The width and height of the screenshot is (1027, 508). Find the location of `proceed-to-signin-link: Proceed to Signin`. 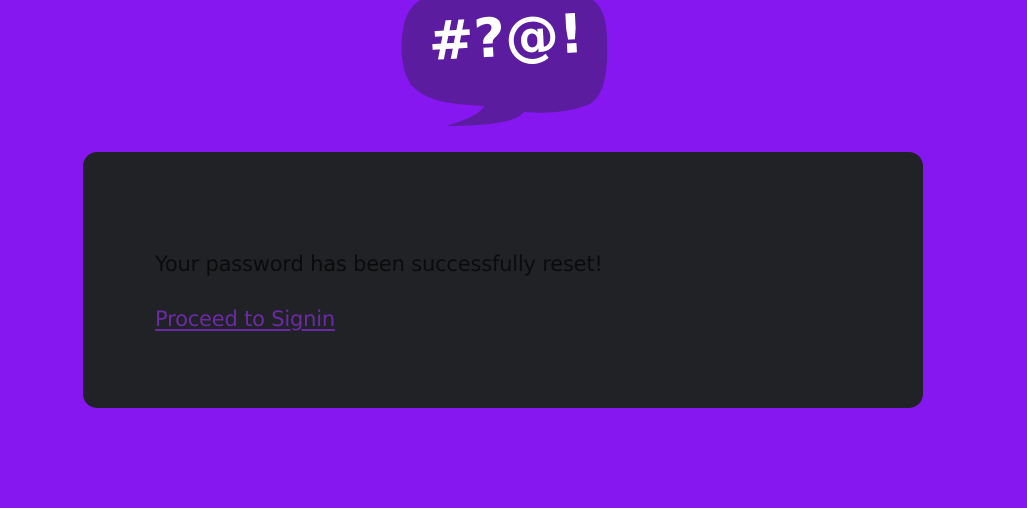

proceed-to-signin-link: Proceed to Signin is located at coordinates (245, 319).